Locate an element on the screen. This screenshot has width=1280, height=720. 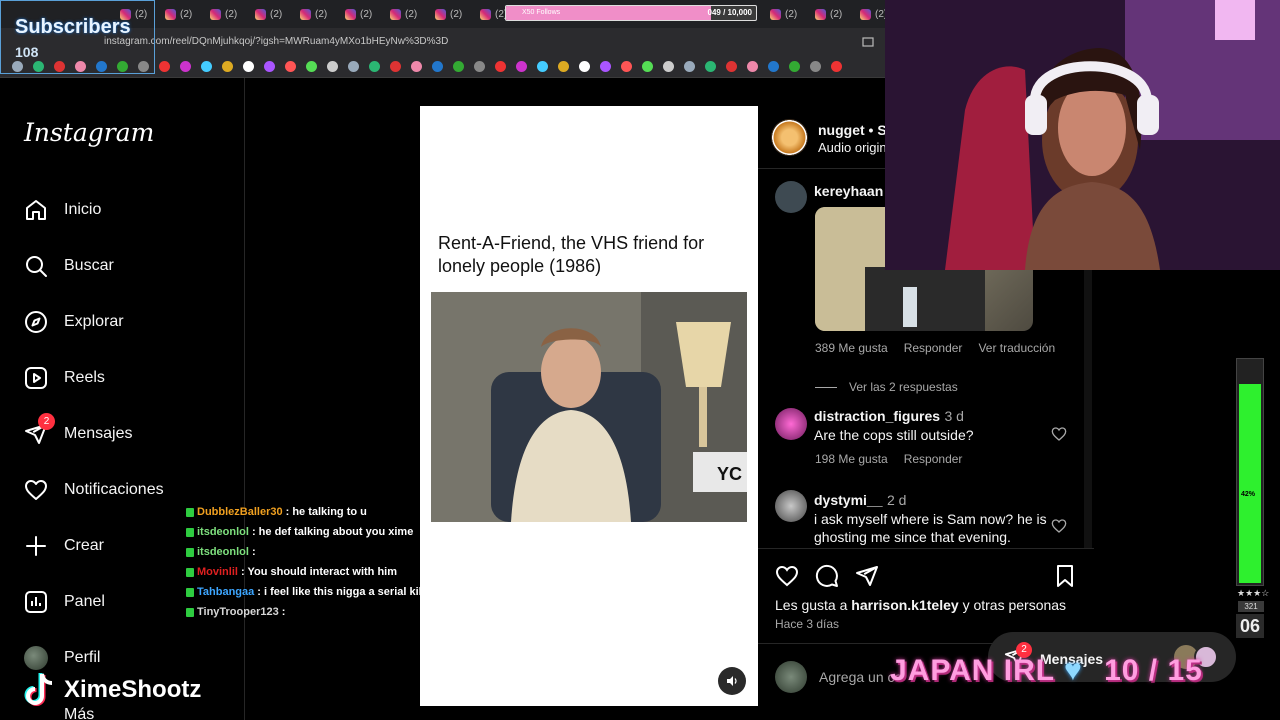
audio-link: Audio origin is located at coordinates (852, 147).